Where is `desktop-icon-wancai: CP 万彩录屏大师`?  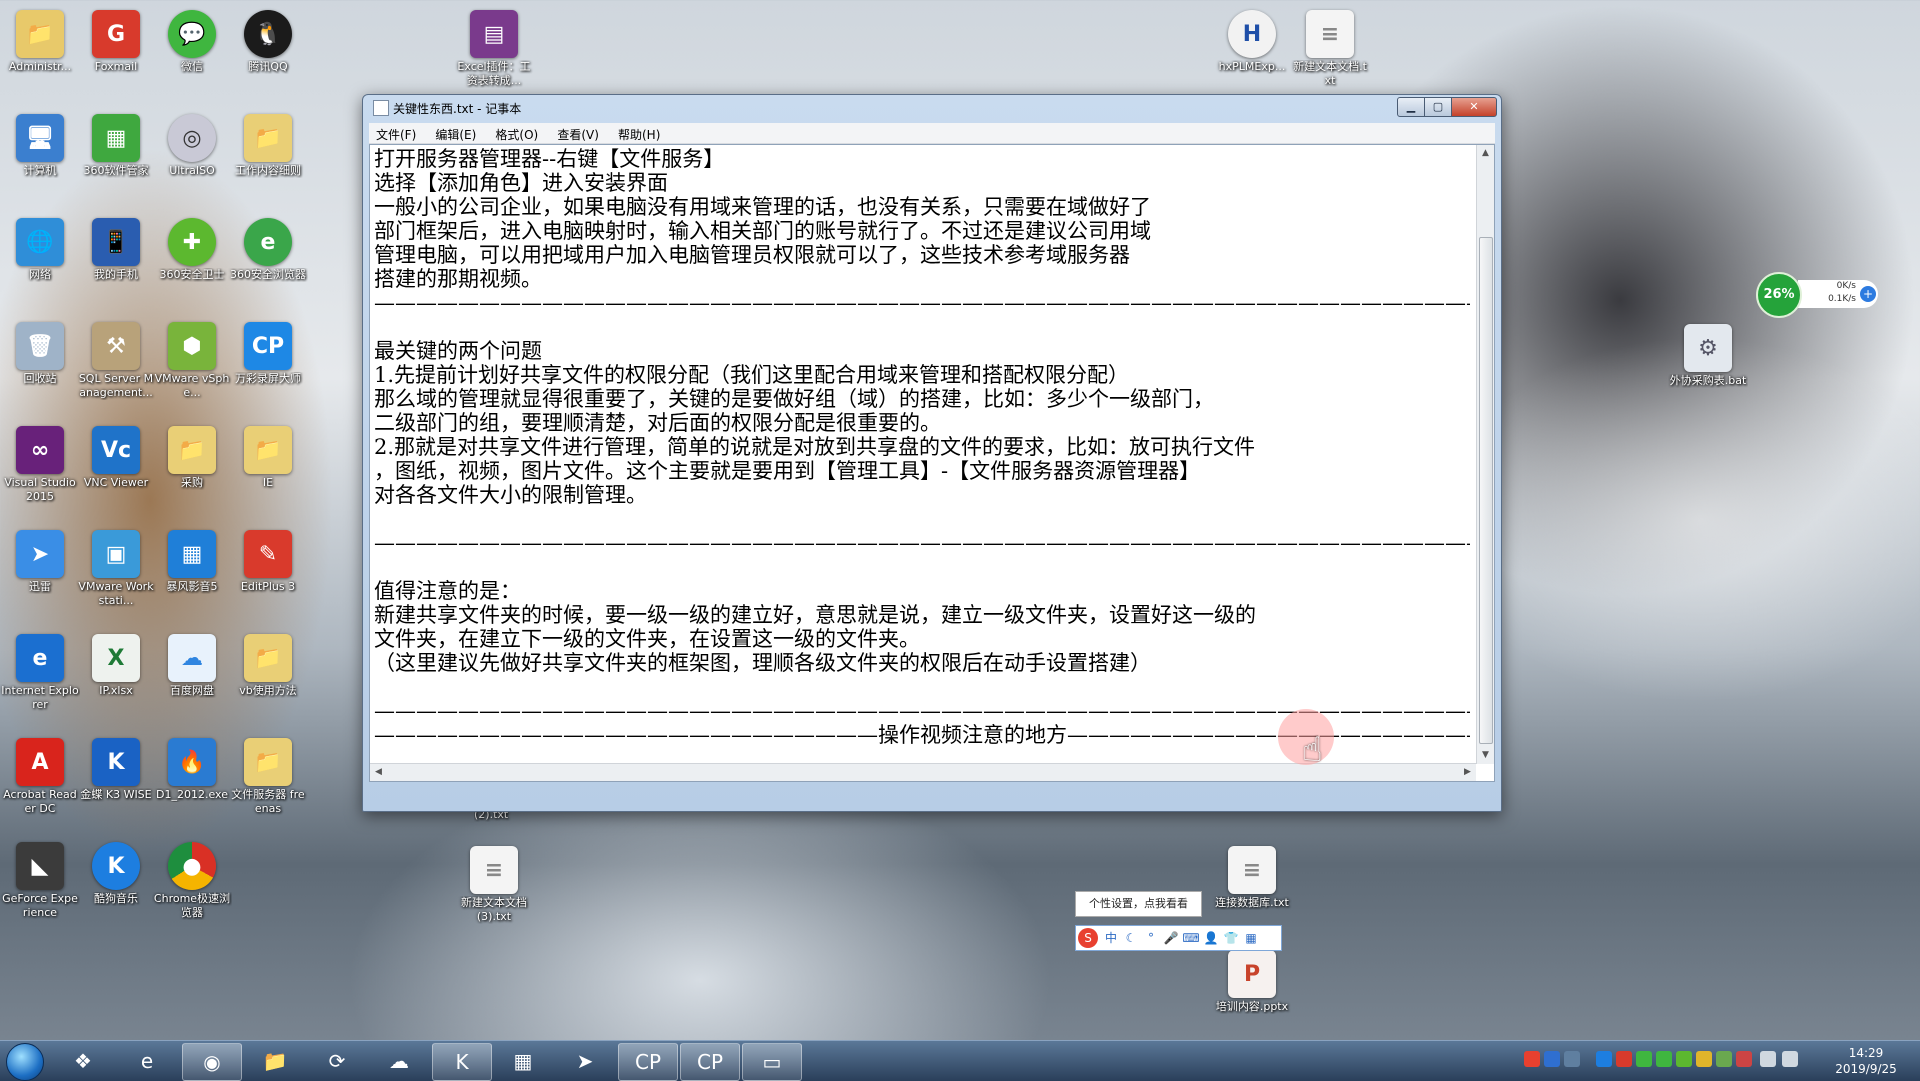
desktop-icon-wancai: CP 万彩录屏大师 is located at coordinates (268, 366).